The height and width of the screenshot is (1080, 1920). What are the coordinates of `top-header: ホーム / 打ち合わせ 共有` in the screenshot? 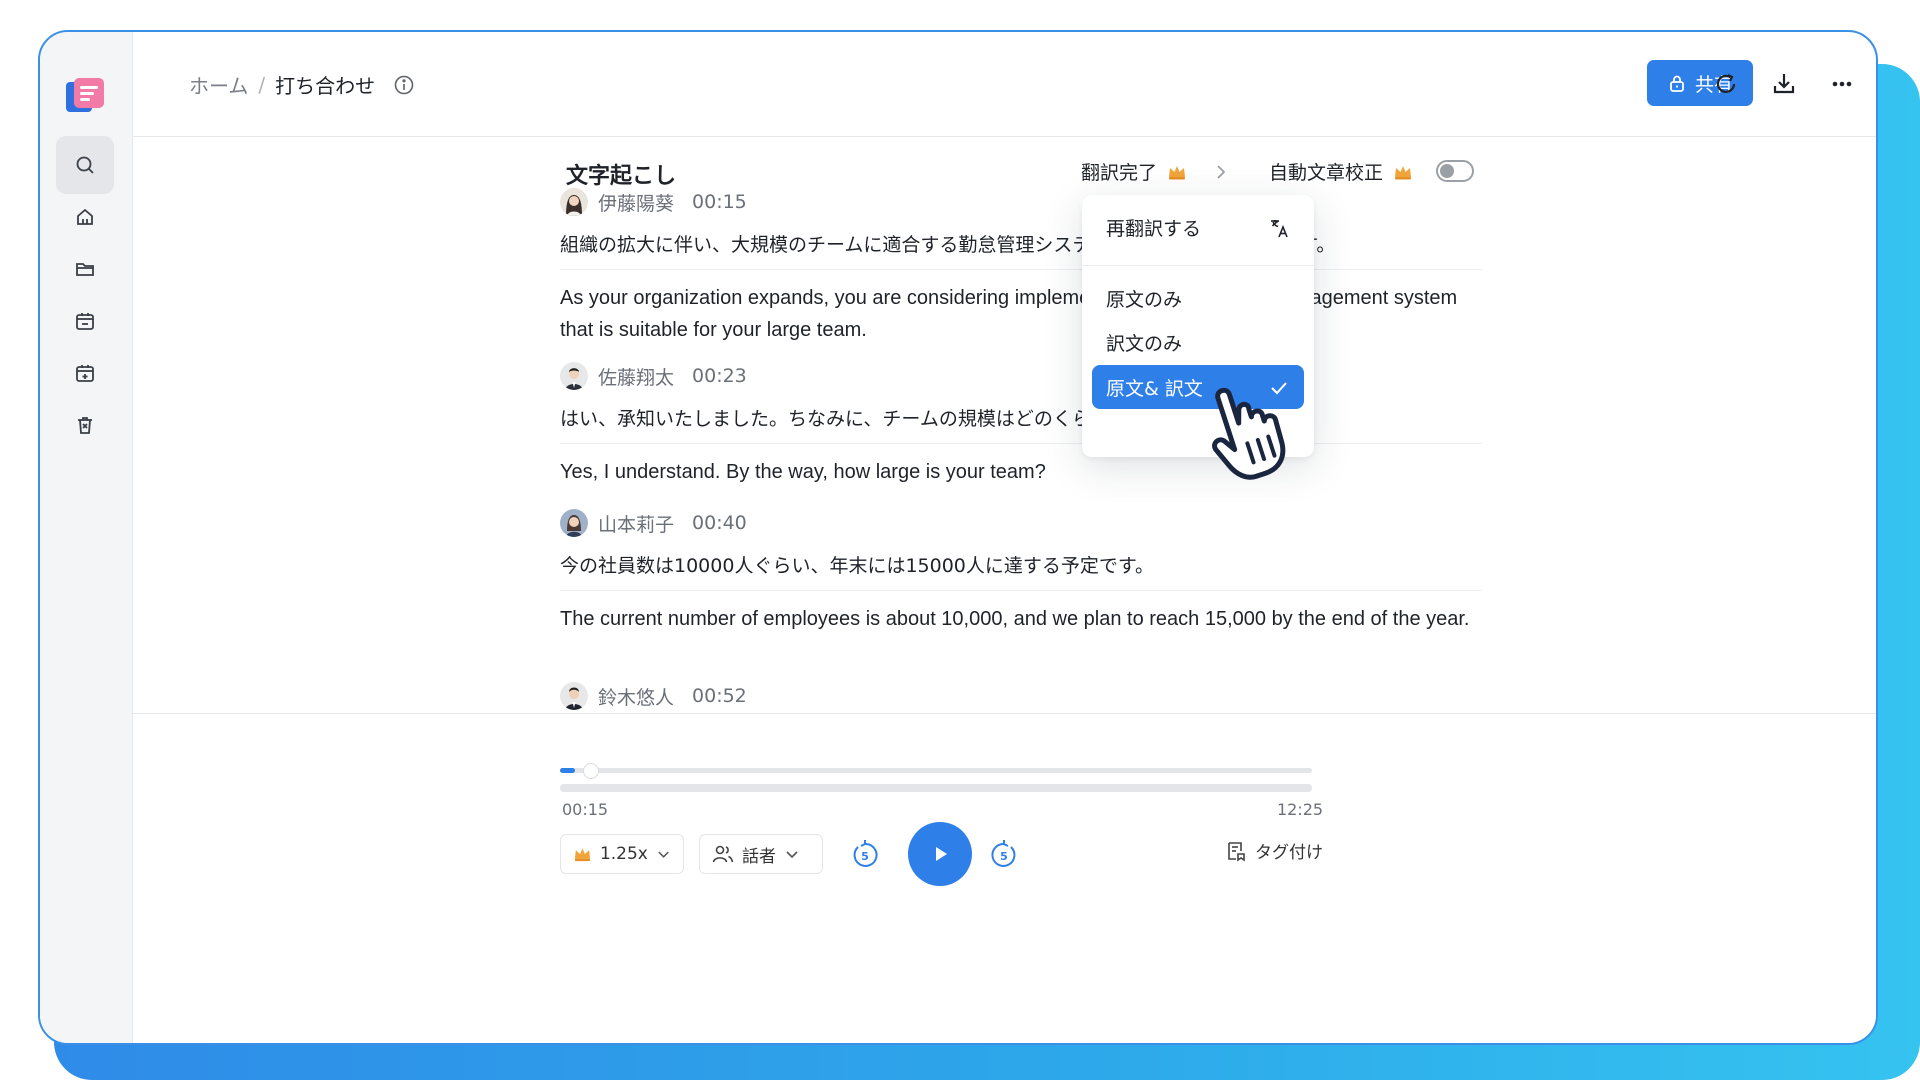 It's located at (1004, 84).